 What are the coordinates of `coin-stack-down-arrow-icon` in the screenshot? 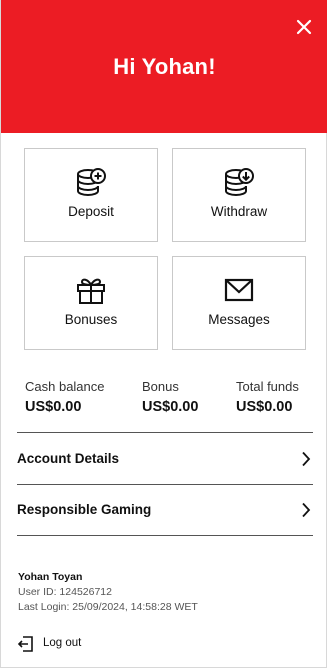 It's located at (239, 182).